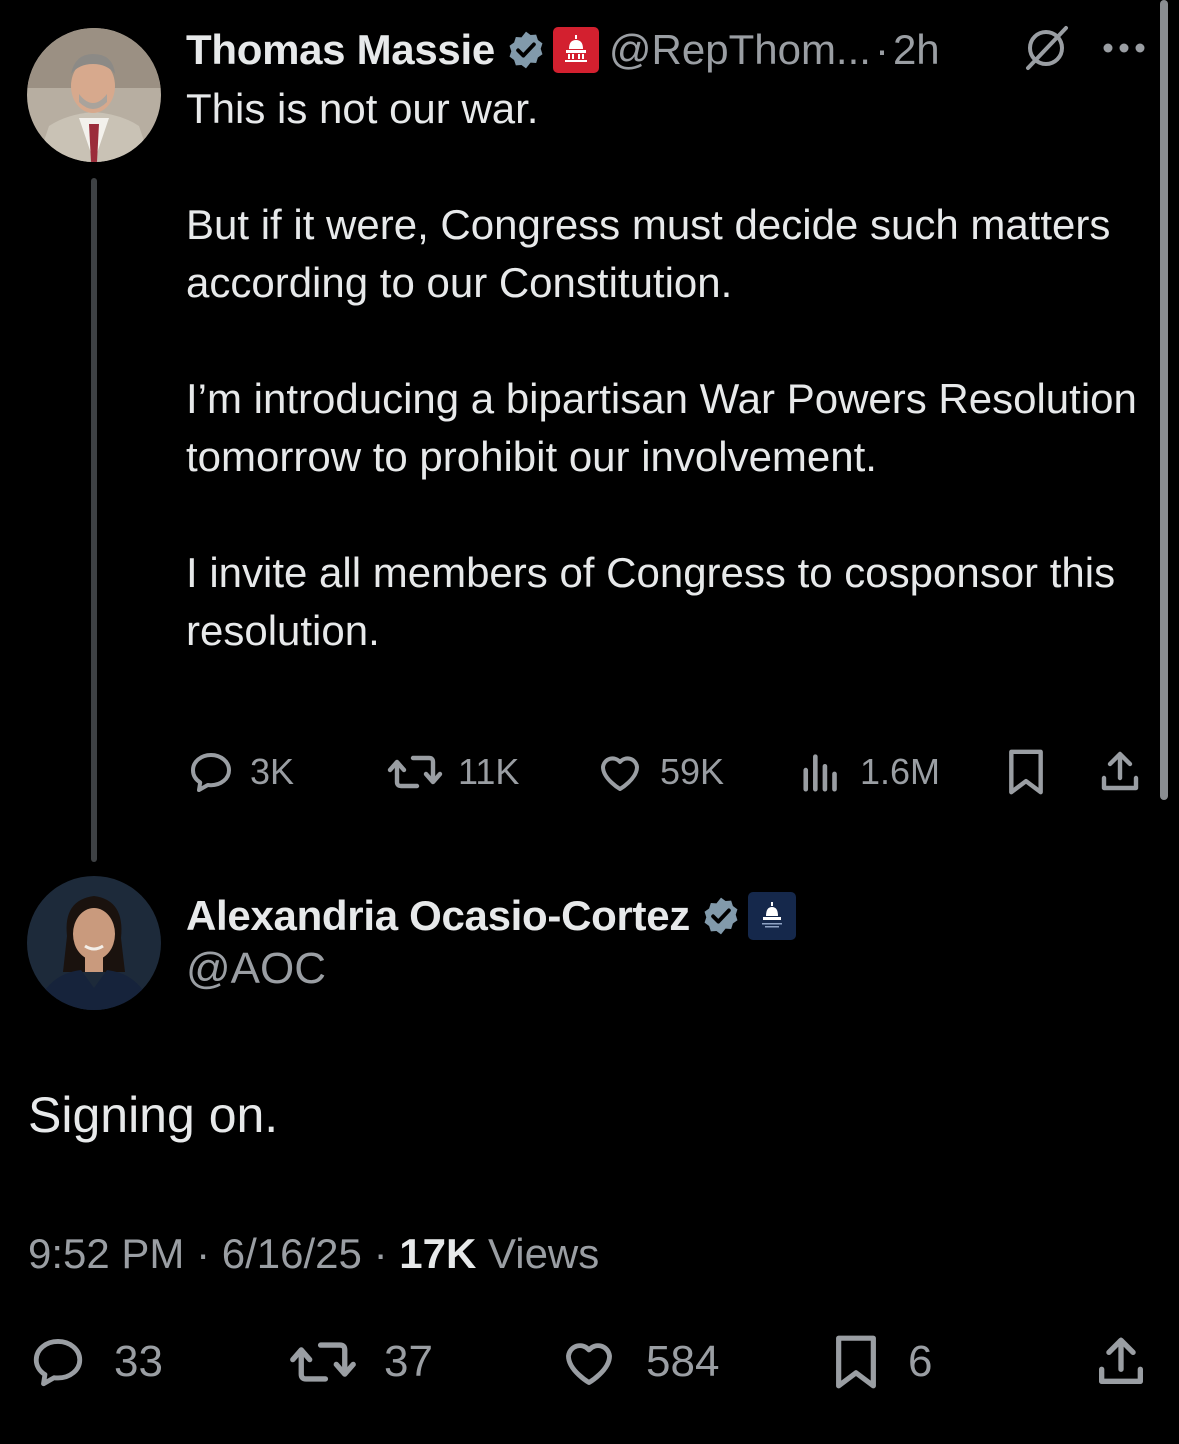  What do you see at coordinates (916, 50) in the screenshot?
I see `tweet-time: 2h` at bounding box center [916, 50].